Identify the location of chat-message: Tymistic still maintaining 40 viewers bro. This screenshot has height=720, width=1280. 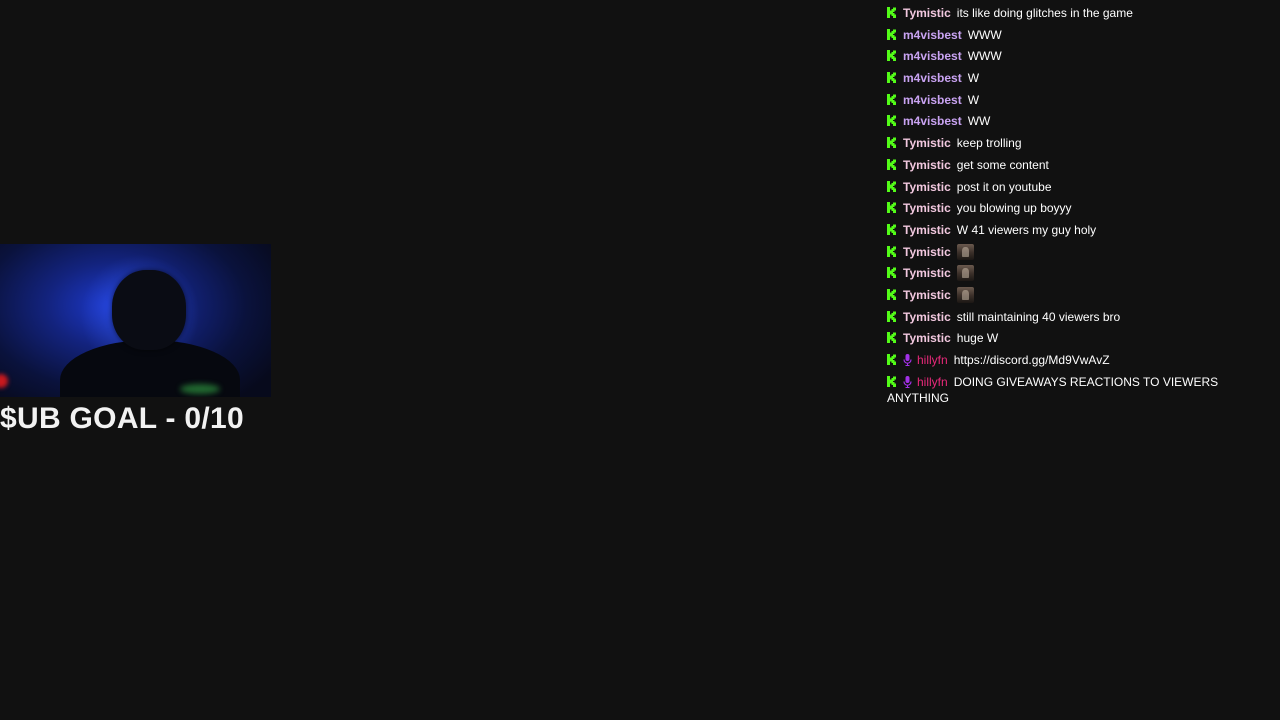
(1077, 316).